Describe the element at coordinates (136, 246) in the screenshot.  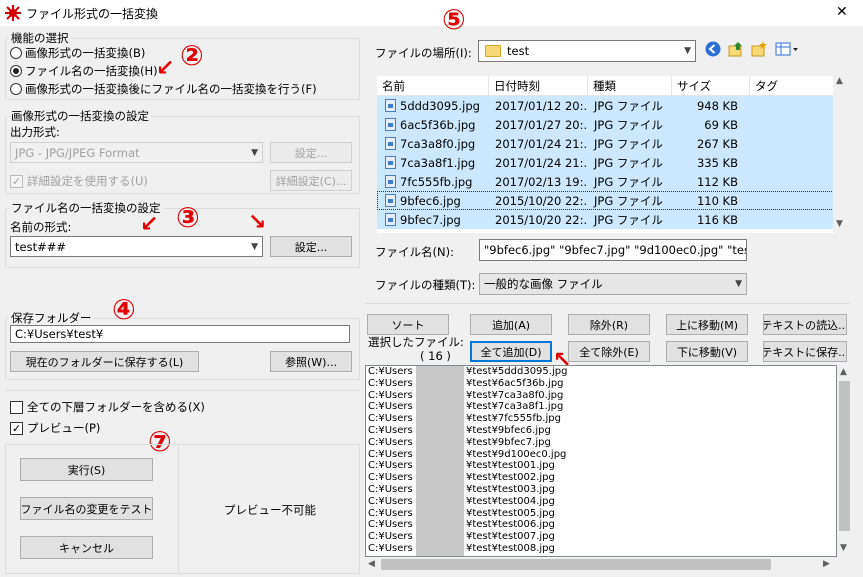
I see `name-format-select: test### ▼` at that location.